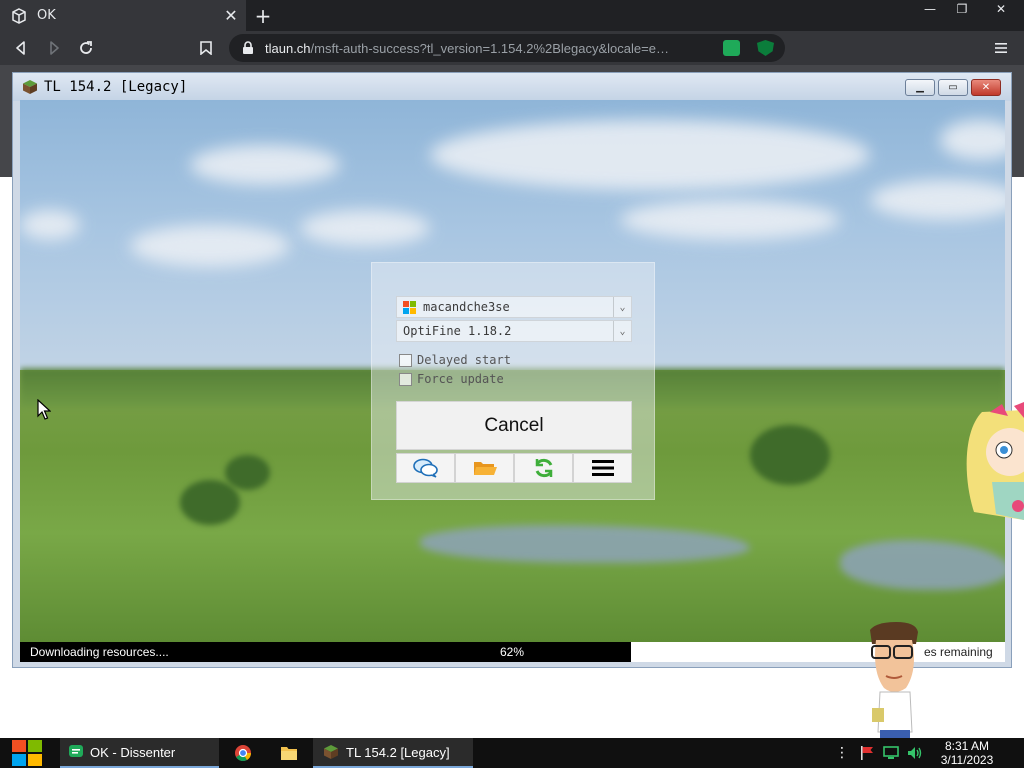 This screenshot has width=1024, height=768. What do you see at coordinates (986, 87) in the screenshot?
I see `launcher-close-icon: ✕` at bounding box center [986, 87].